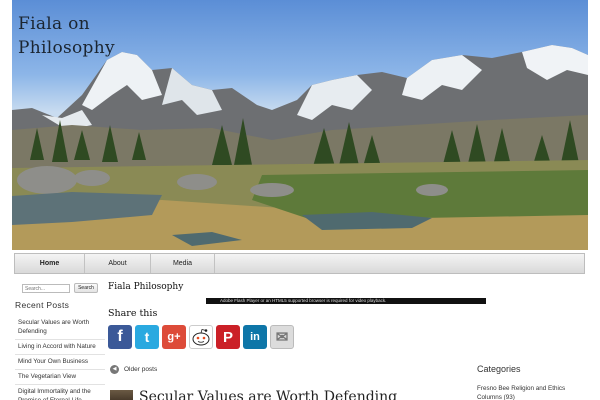  Describe the element at coordinates (114, 369) in the screenshot. I see `arrow-left-icon: ◀` at that location.